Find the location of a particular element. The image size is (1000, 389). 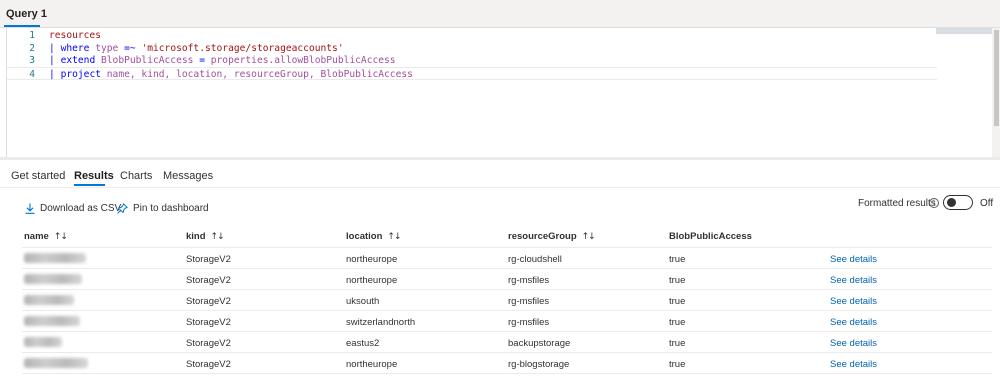

line-number: 3 is located at coordinates (32, 61).